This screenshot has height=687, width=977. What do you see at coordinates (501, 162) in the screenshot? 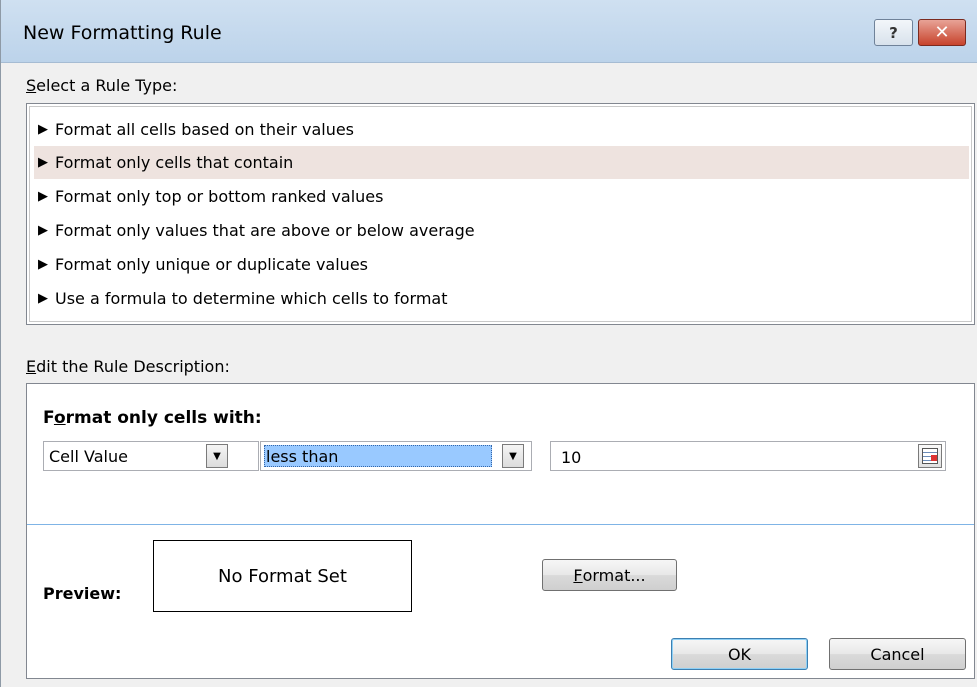
I see `rule-type-item-selected: ▶ Format only cells that contain` at bounding box center [501, 162].